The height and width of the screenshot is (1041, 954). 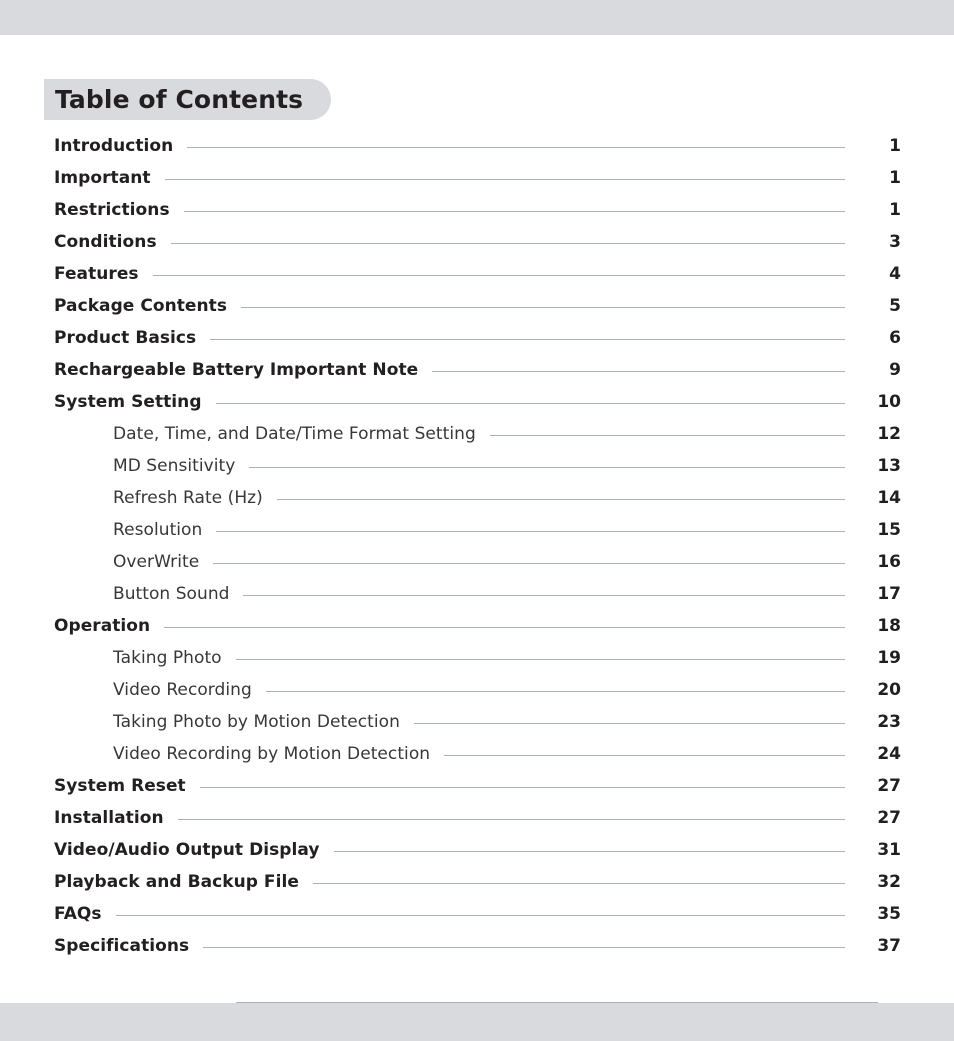 I want to click on bottom-decorative-band, so click(x=477, y=1022).